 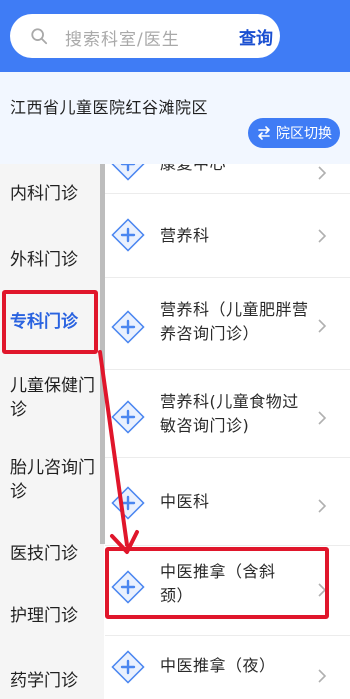 I want to click on list-item: 营养科, so click(x=227, y=236).